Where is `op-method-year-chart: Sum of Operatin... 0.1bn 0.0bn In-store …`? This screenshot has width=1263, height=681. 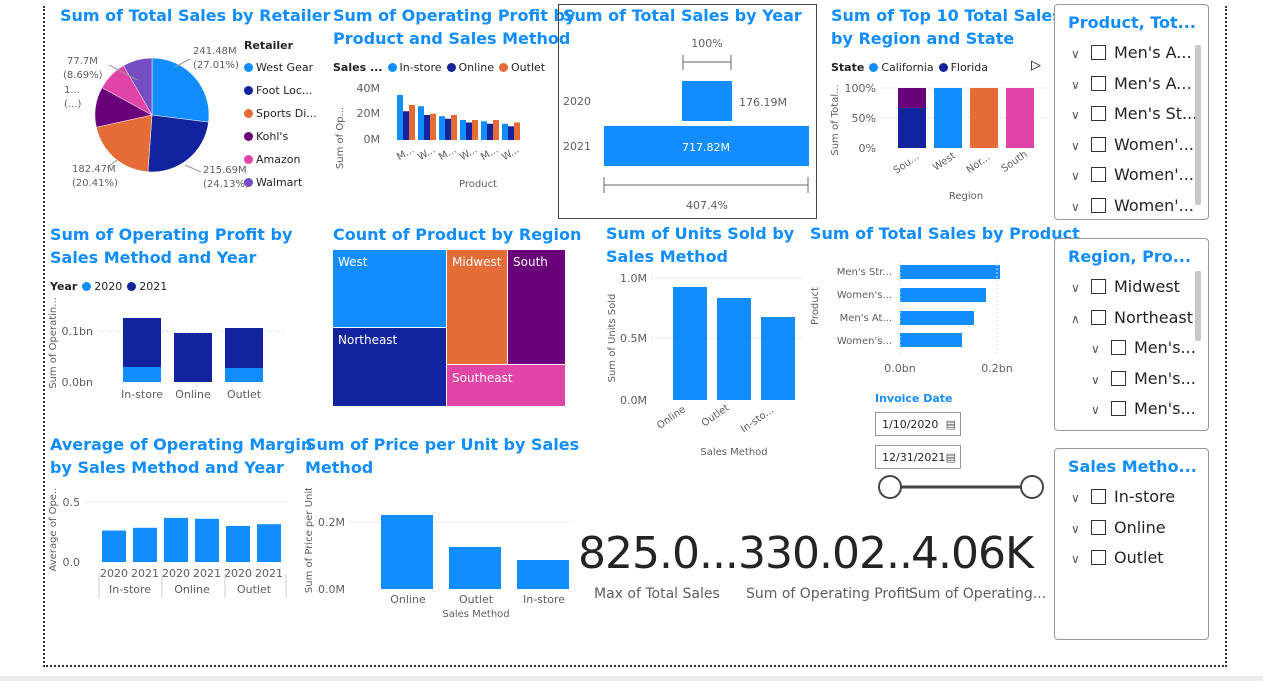 op-method-year-chart: Sum of Operatin... 0.1bn 0.0bn In-store … is located at coordinates (166, 353).